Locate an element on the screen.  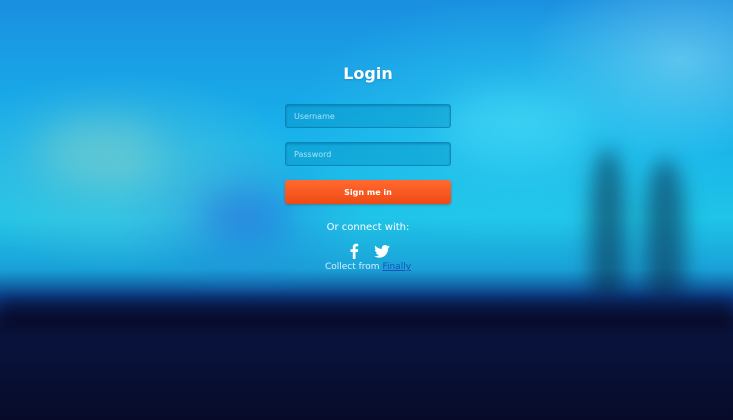
credit-link: Finally is located at coordinates (396, 267).